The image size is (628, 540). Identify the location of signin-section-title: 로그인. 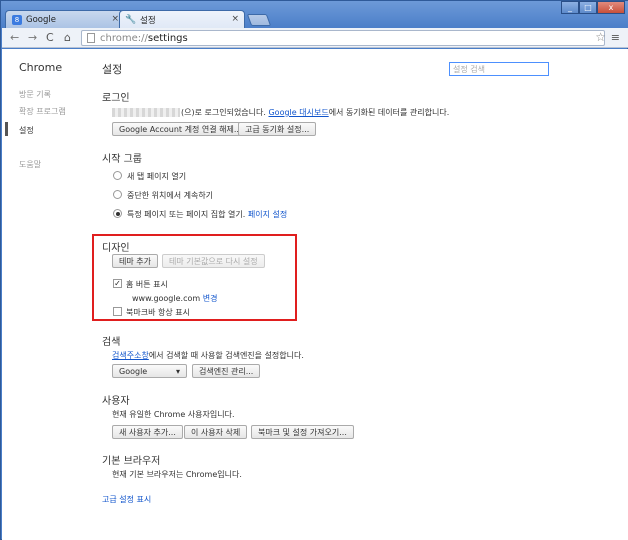
(116, 98).